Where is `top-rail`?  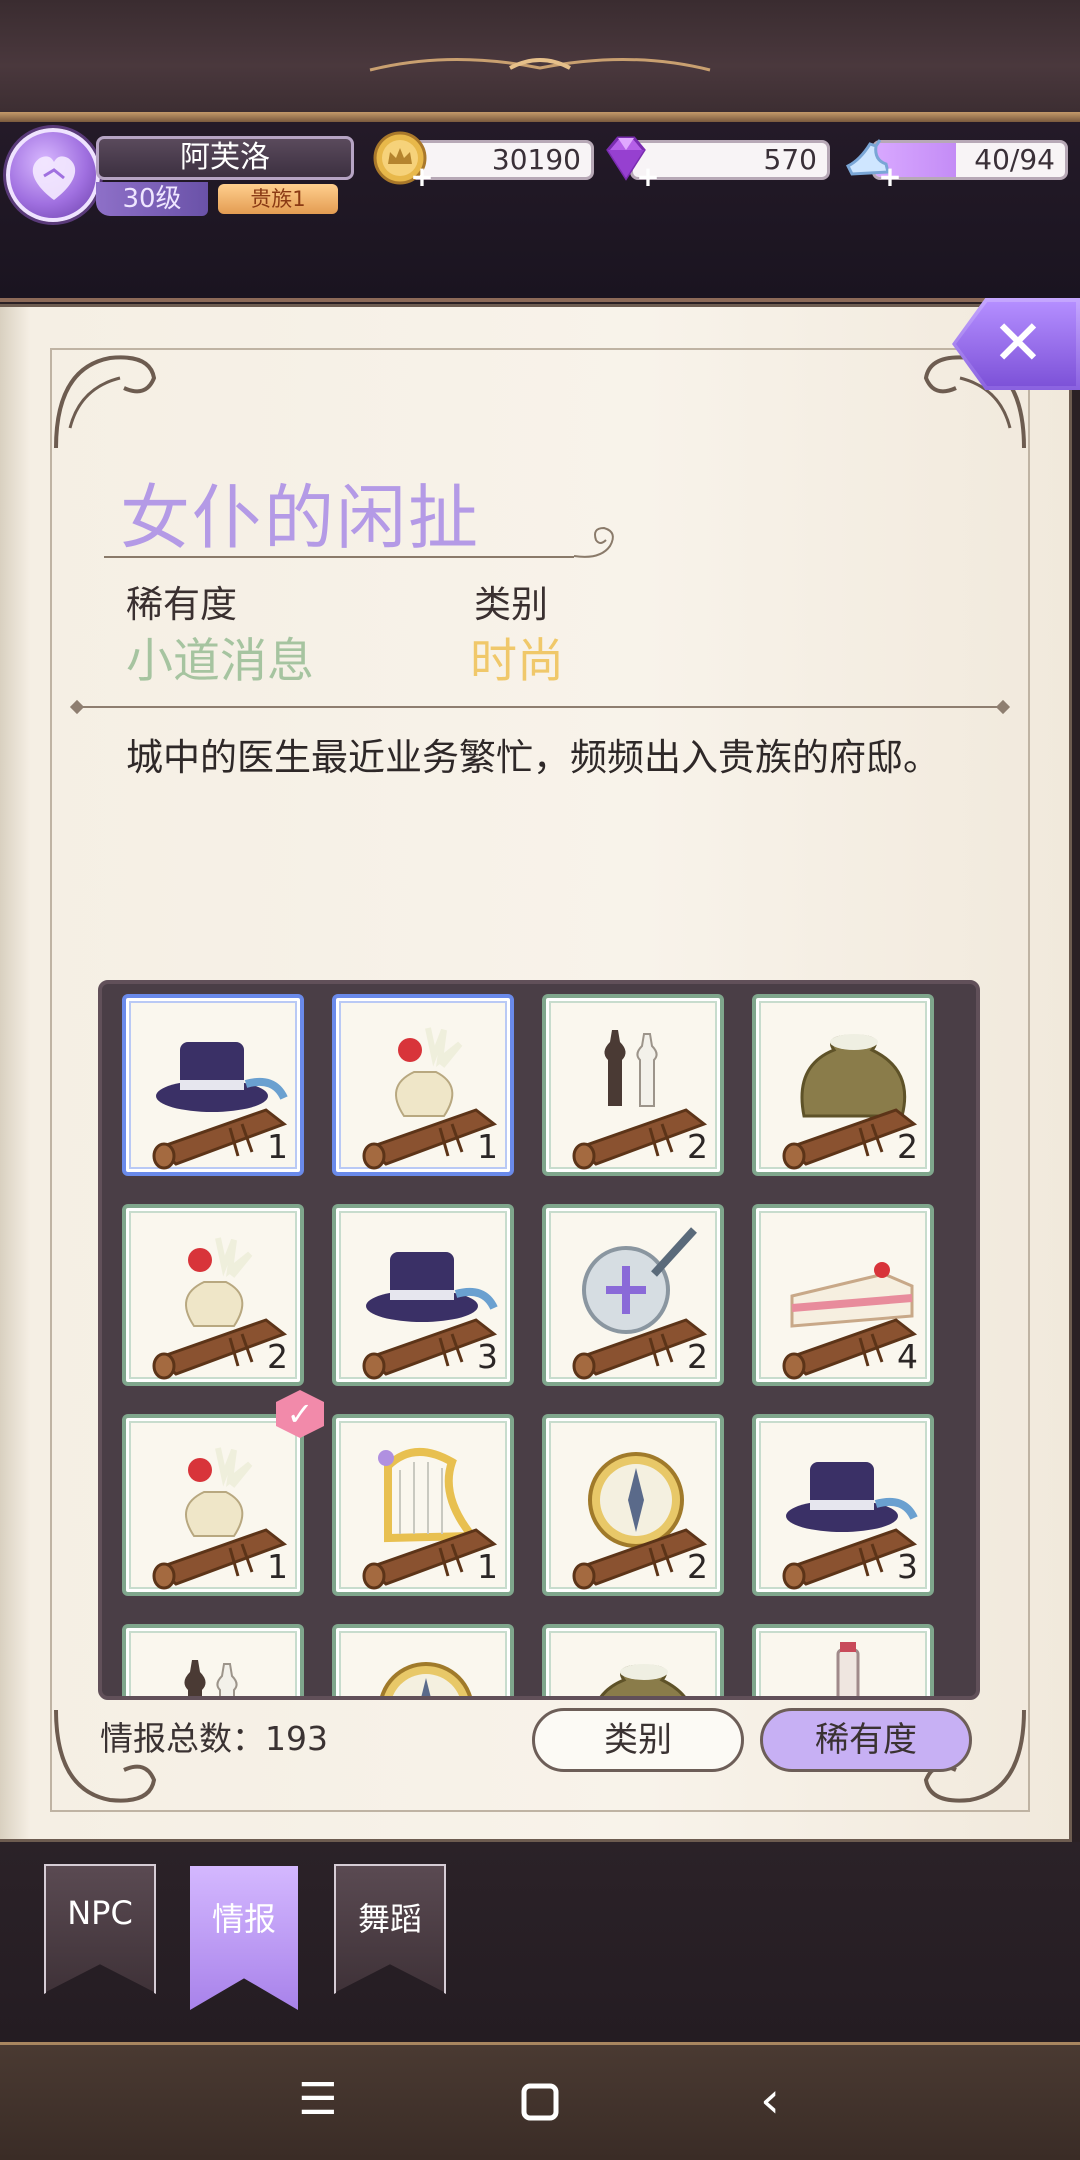 top-rail is located at coordinates (540, 117).